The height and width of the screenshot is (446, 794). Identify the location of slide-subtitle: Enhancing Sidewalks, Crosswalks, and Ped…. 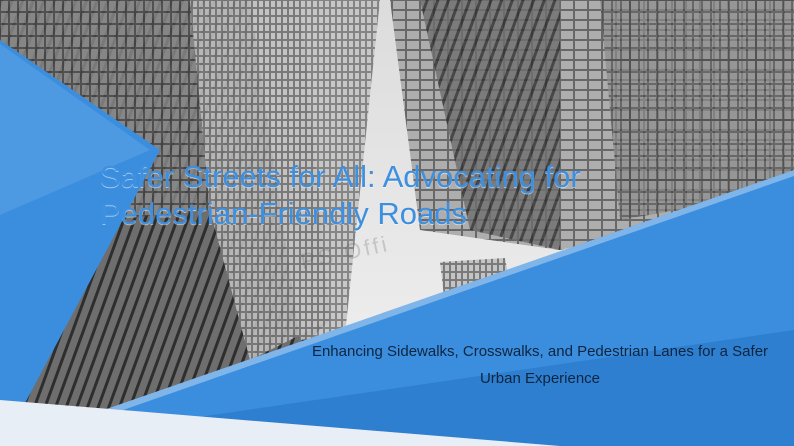
(540, 365).